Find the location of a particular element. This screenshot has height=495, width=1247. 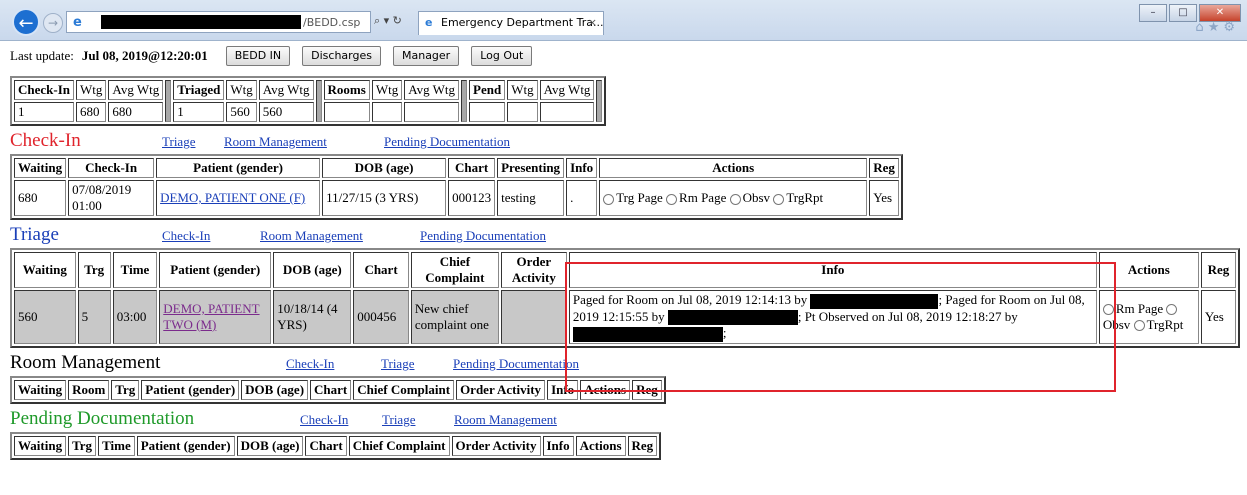

pending-link-checkin: Check-In is located at coordinates (341, 420).